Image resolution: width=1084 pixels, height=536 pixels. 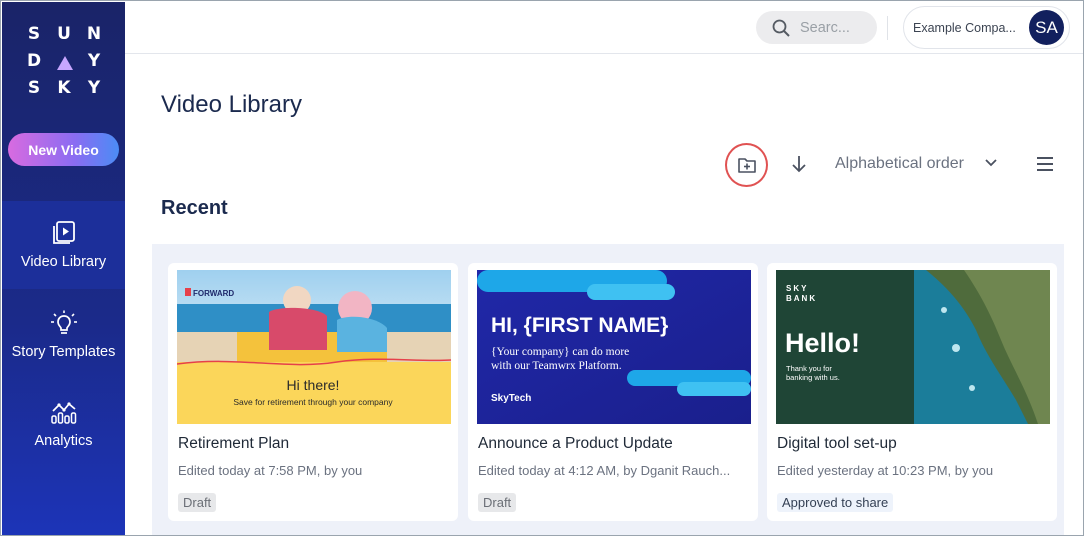 What do you see at coordinates (313, 385) in the screenshot?
I see `thumbnail-headline: Hi there!` at bounding box center [313, 385].